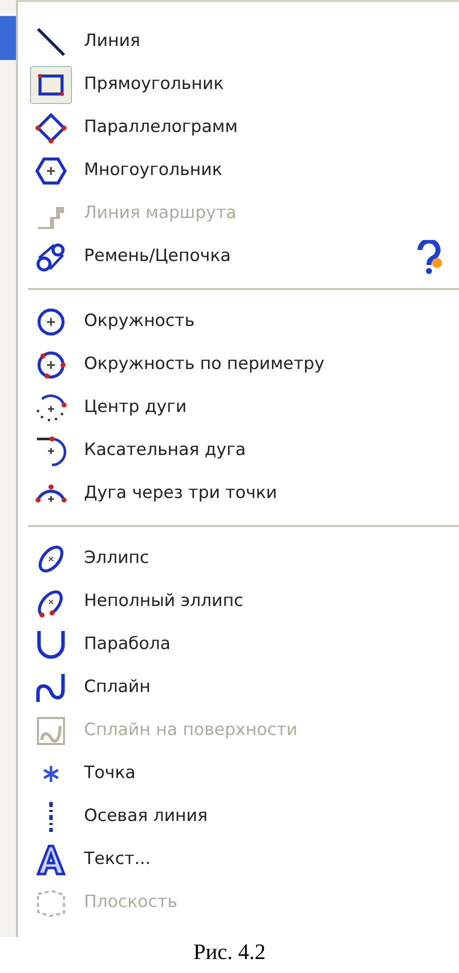  I want to click on menu-item: Многоугольник, so click(238, 170).